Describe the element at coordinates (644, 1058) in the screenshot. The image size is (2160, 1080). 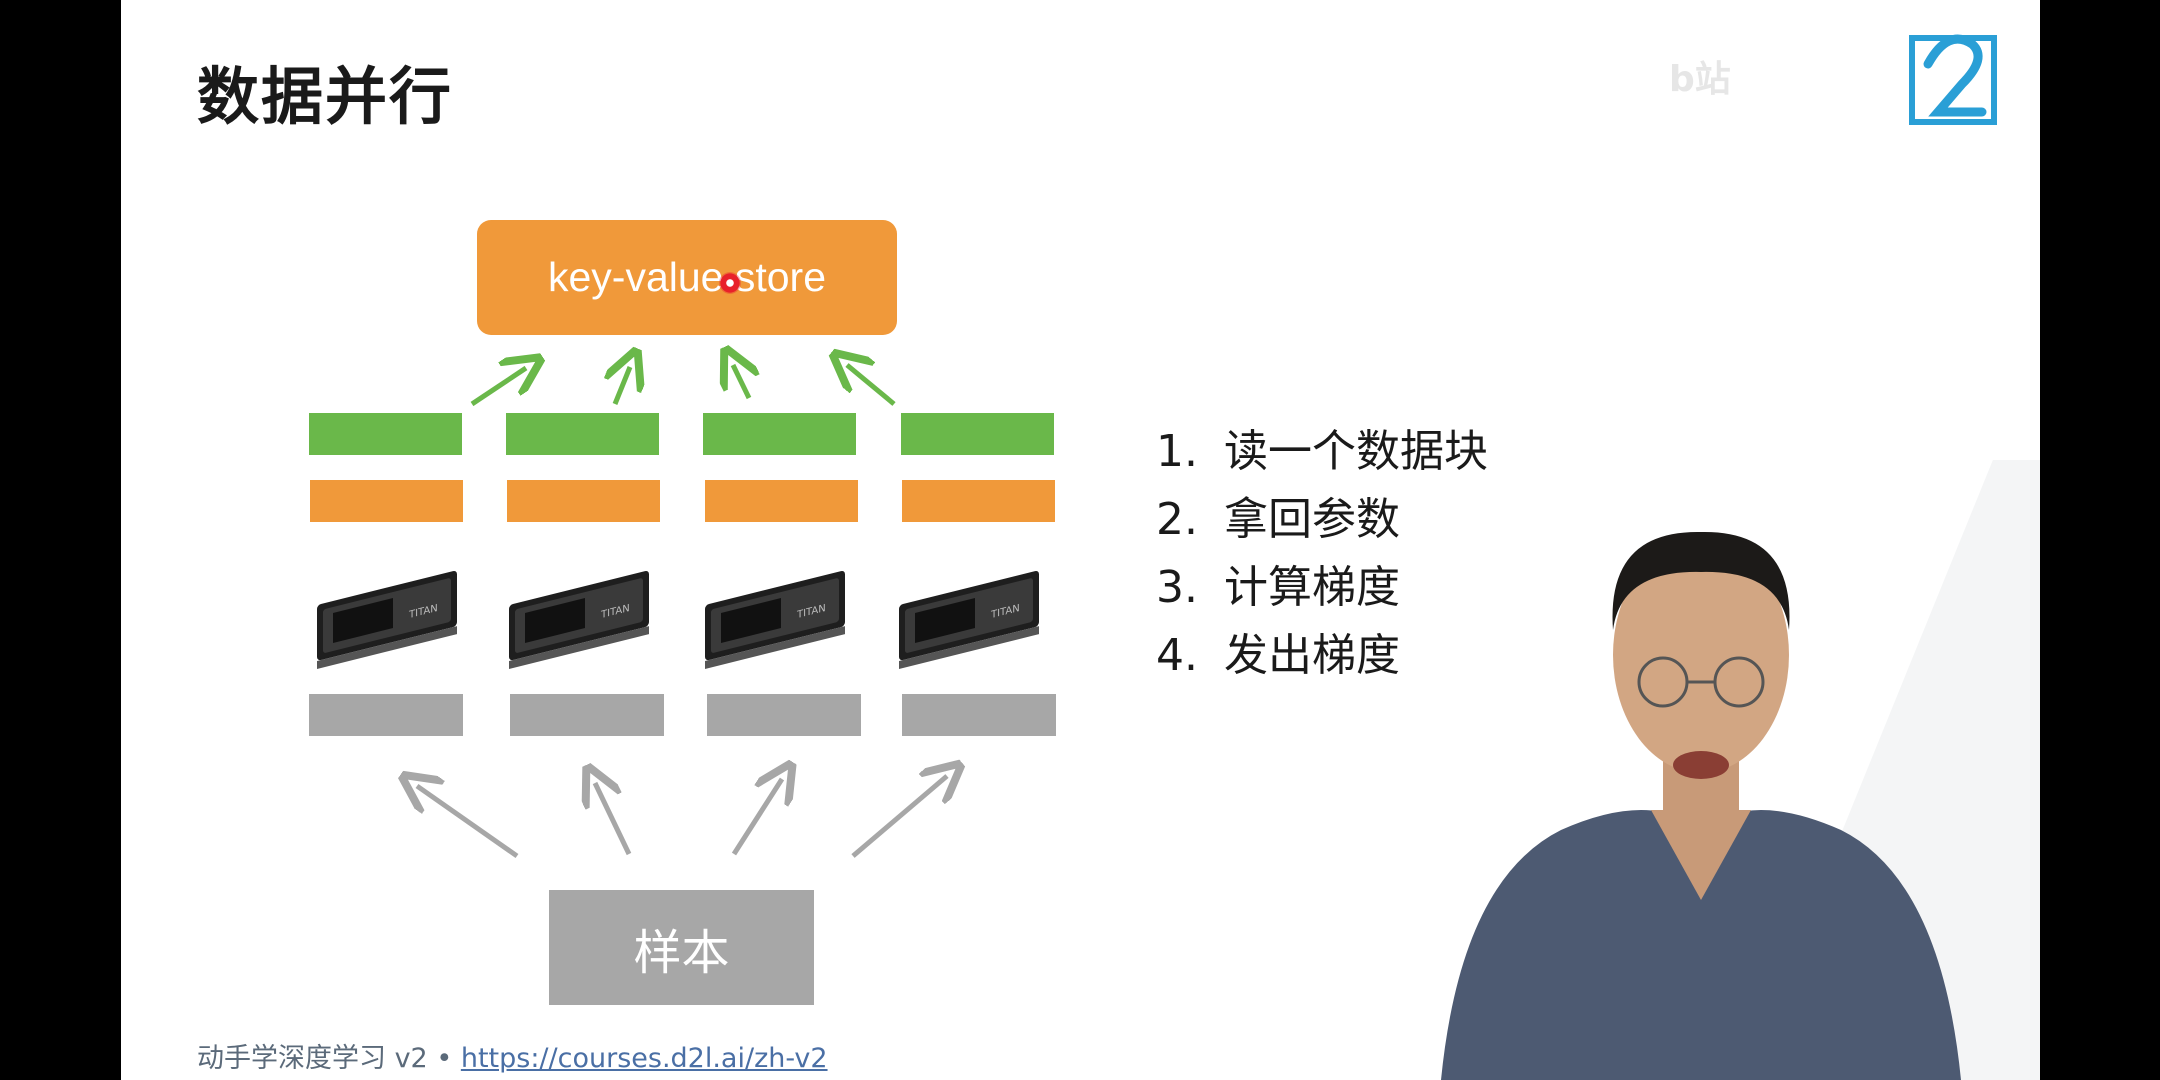
I see `course-link: https://courses.d2l.ai/zh-v2` at that location.